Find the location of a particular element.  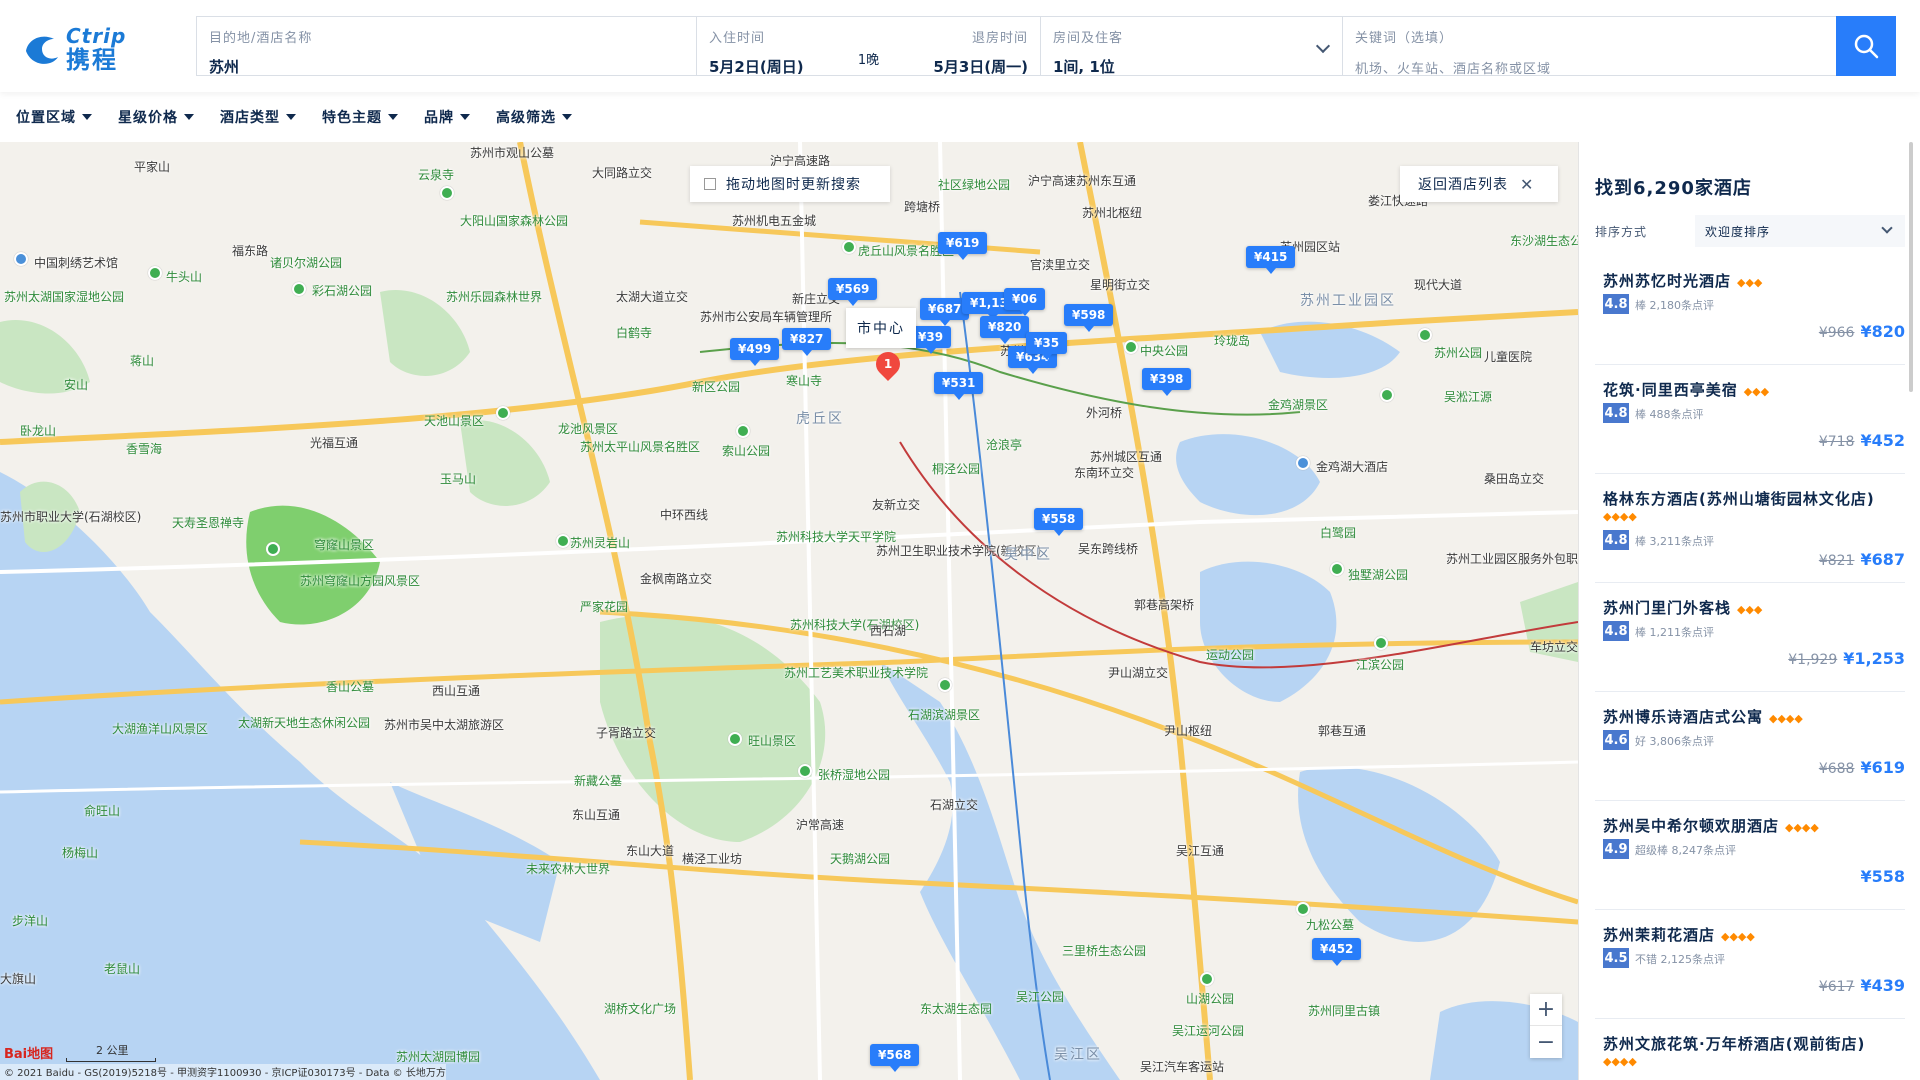

hotel-name: 苏州吴中希尔顿欢朋酒店 is located at coordinates (1691, 826).